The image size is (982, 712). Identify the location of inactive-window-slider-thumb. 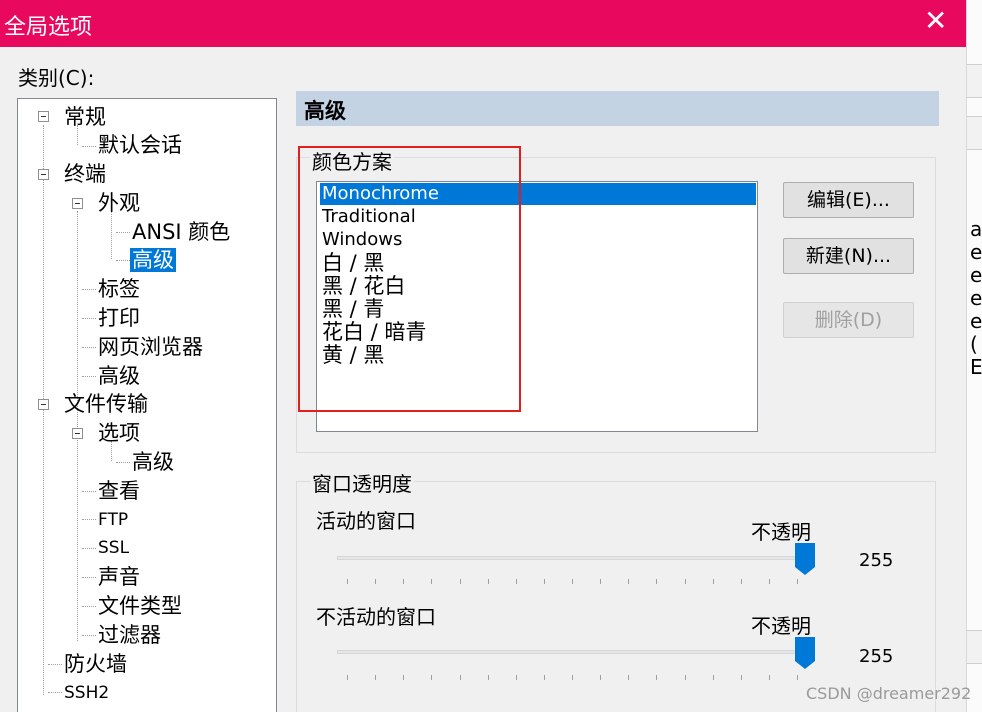
(805, 653).